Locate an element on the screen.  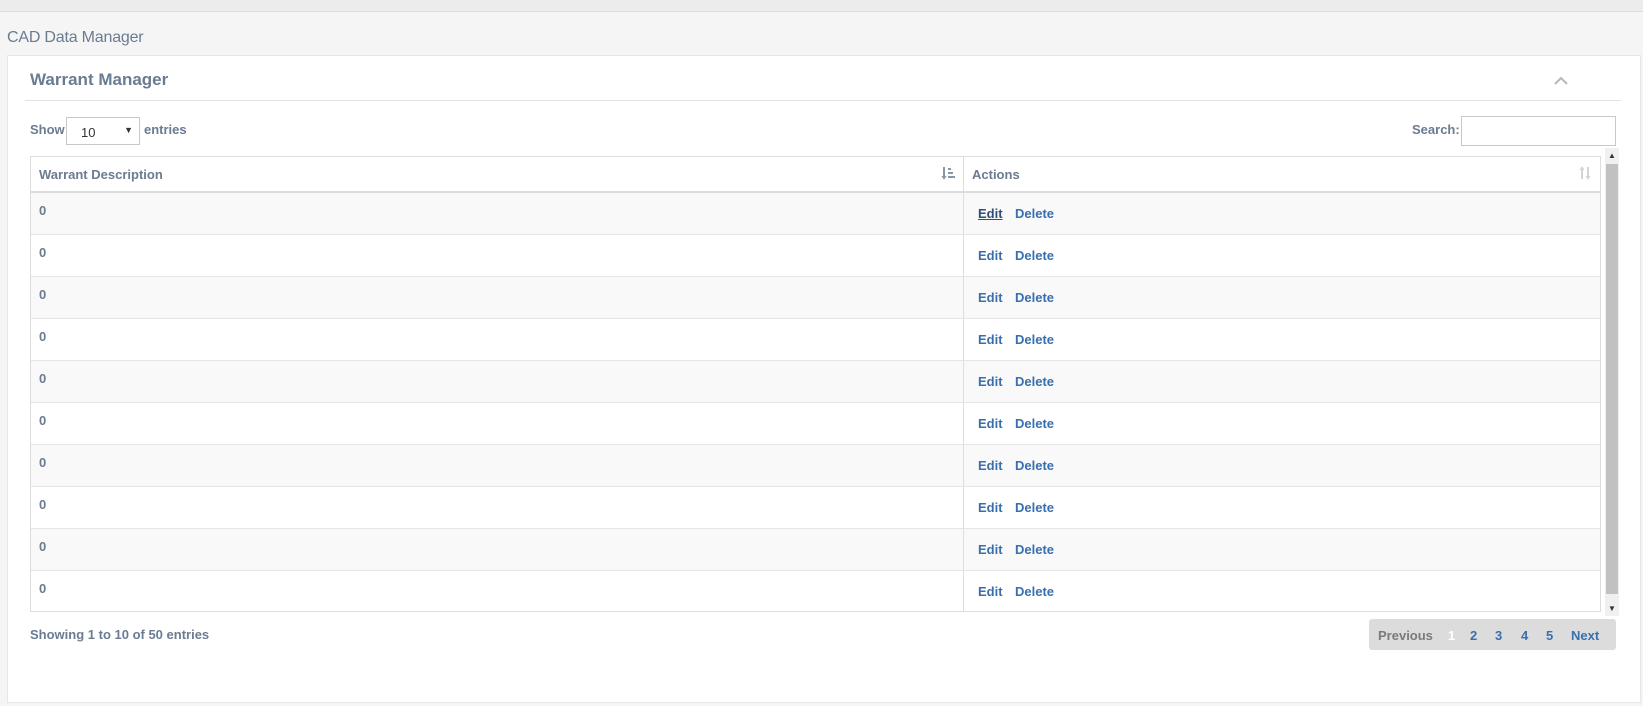
column-header-actions: Actions is located at coordinates (1281, 174).